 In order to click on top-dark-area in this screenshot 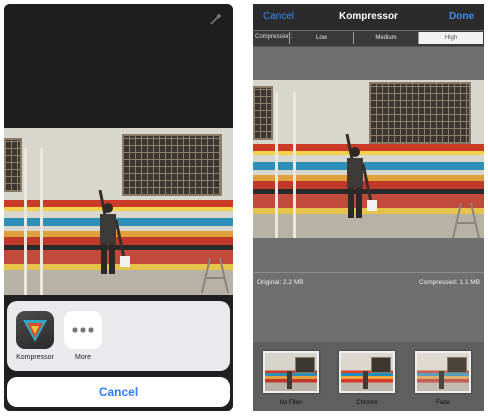, I will do `click(118, 66)`.